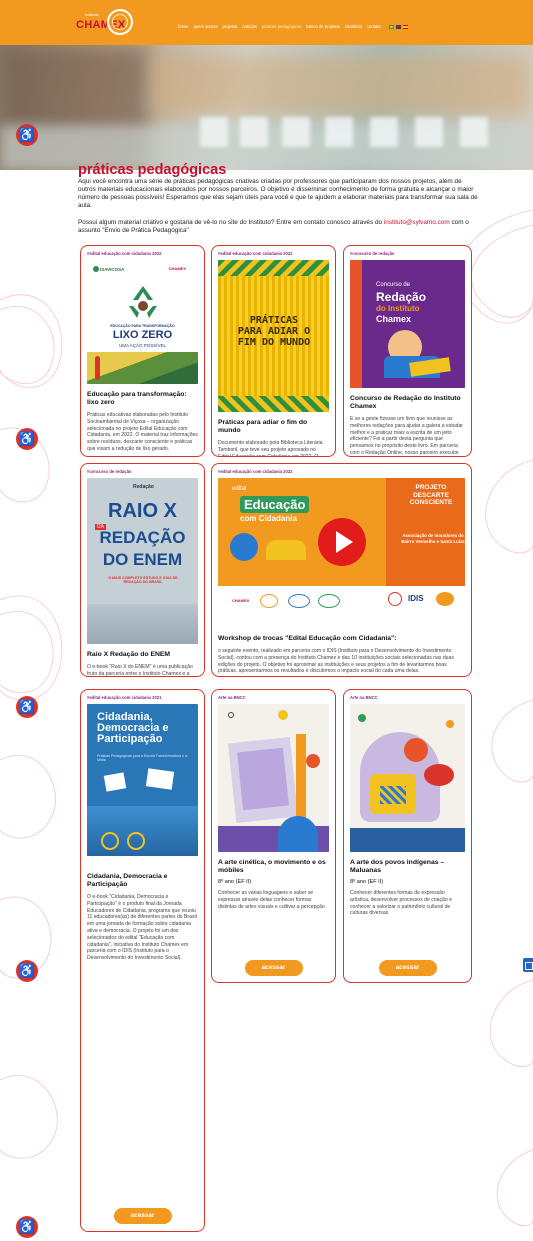  What do you see at coordinates (342, 542) in the screenshot?
I see `play-button-icon` at bounding box center [342, 542].